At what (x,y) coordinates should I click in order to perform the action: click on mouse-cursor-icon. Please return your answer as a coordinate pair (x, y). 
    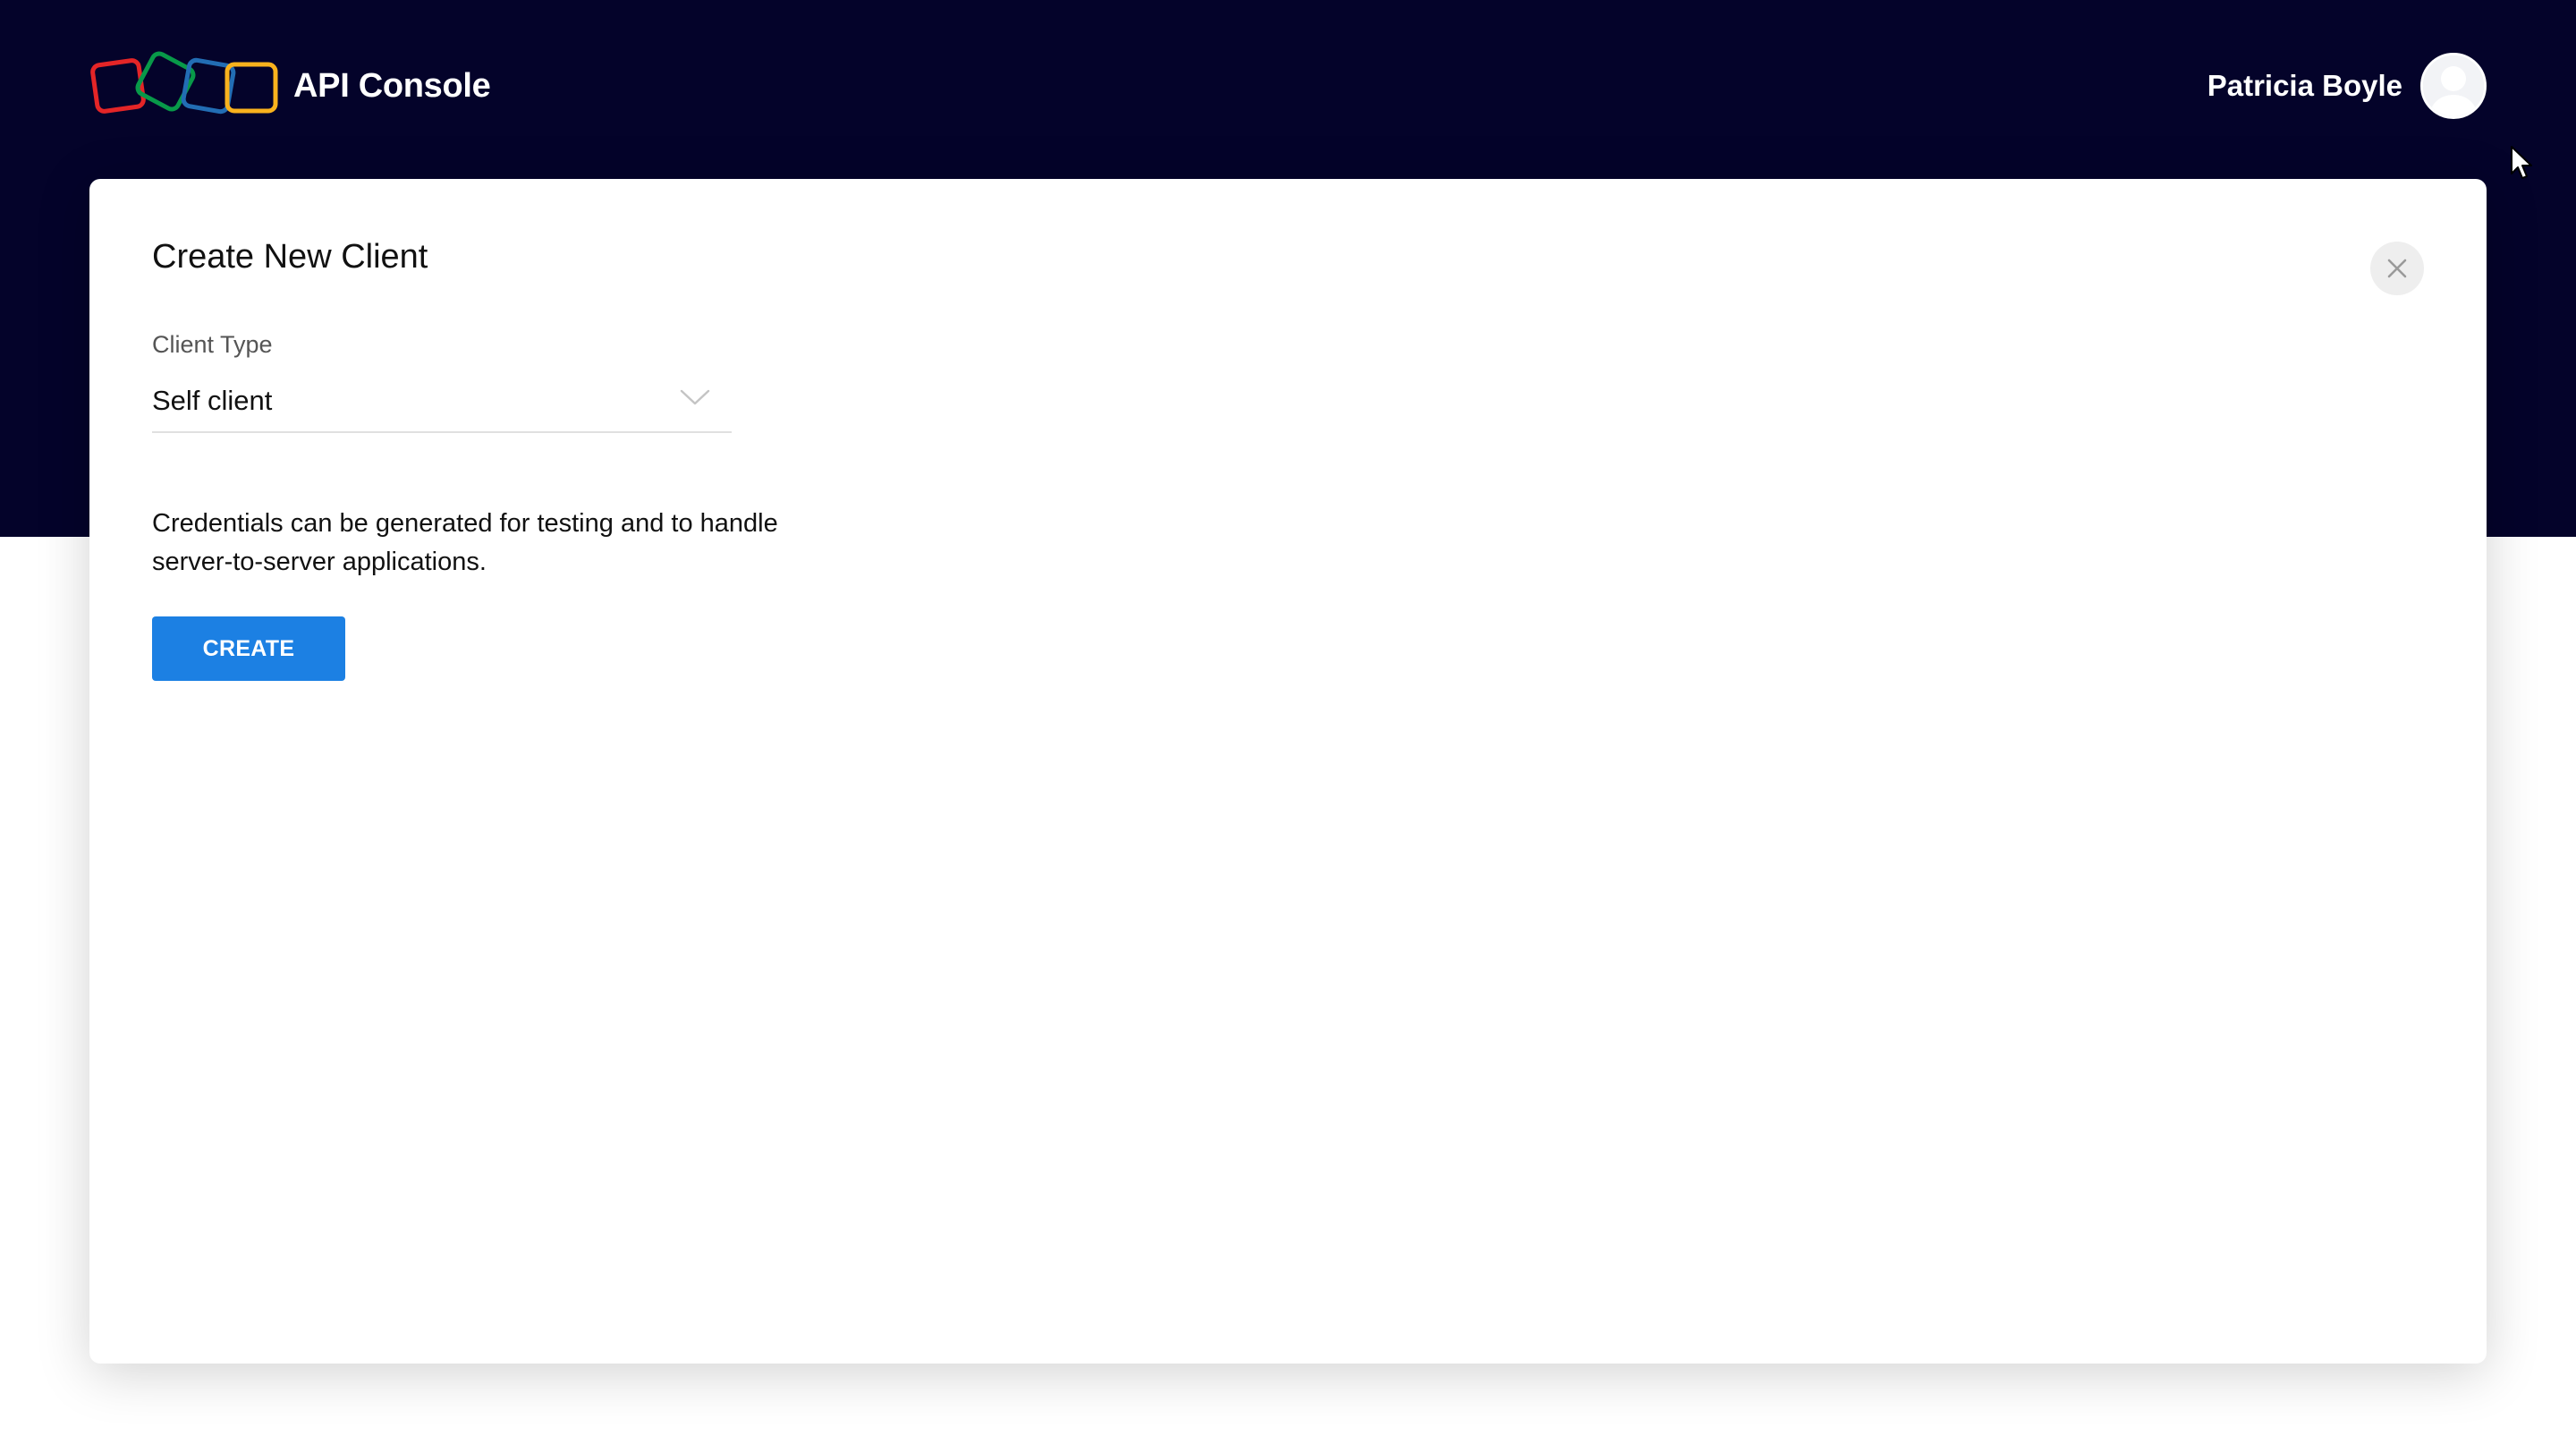
    Looking at the image, I should click on (2521, 162).